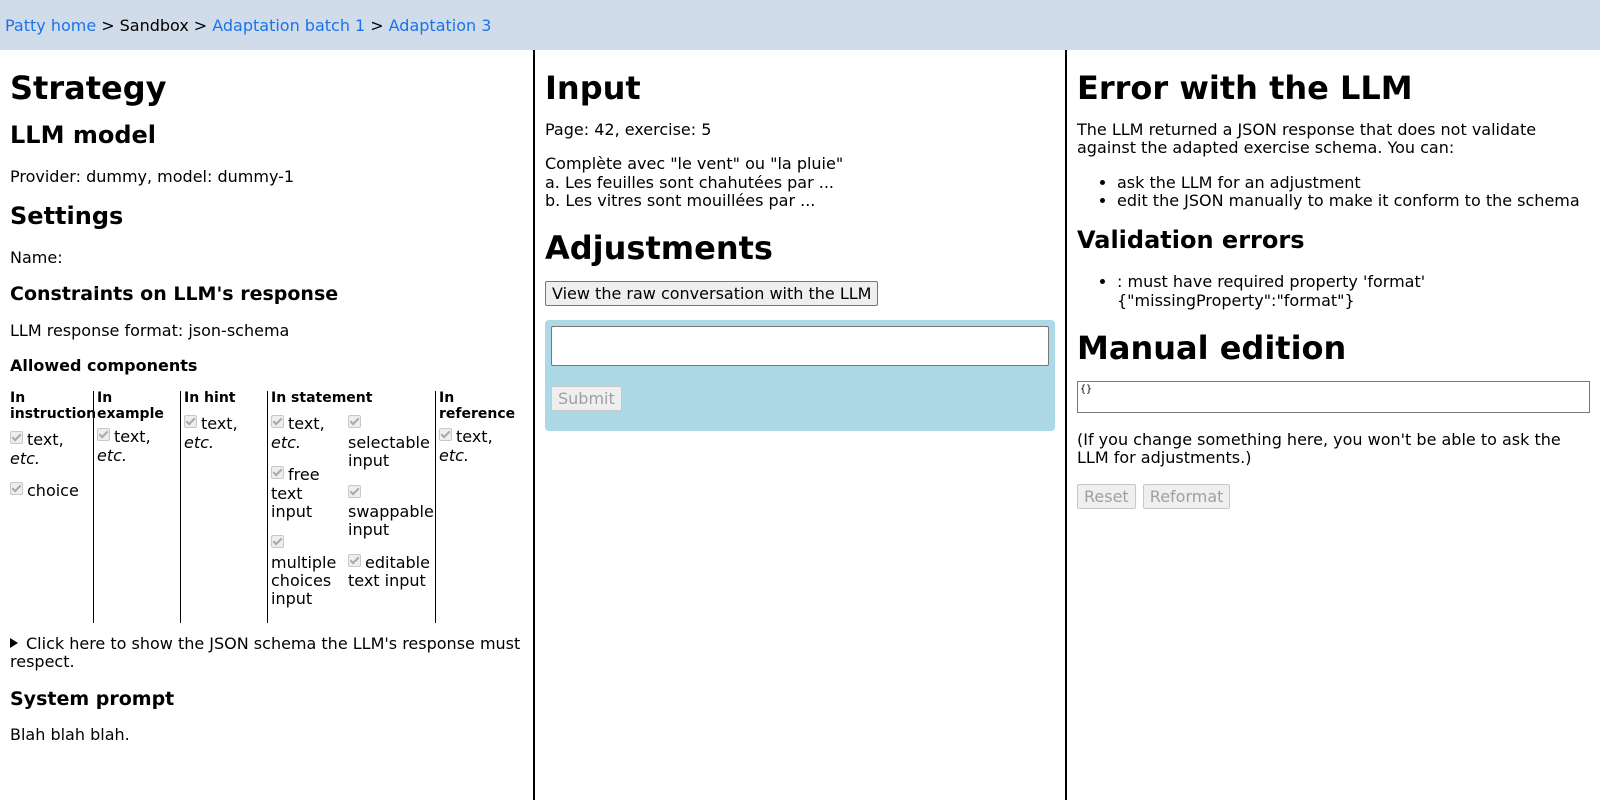  What do you see at coordinates (298, 433) in the screenshot?
I see `statement-text-option: text, etc.` at bounding box center [298, 433].